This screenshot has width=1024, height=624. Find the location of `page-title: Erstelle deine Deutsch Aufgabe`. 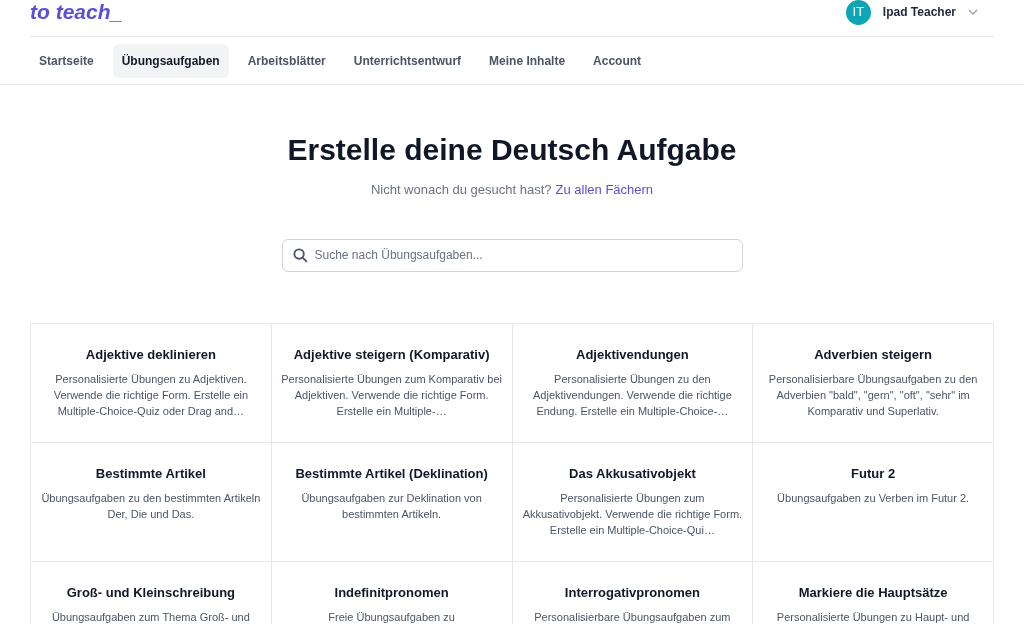

page-title: Erstelle deine Deutsch Aufgabe is located at coordinates (512, 150).